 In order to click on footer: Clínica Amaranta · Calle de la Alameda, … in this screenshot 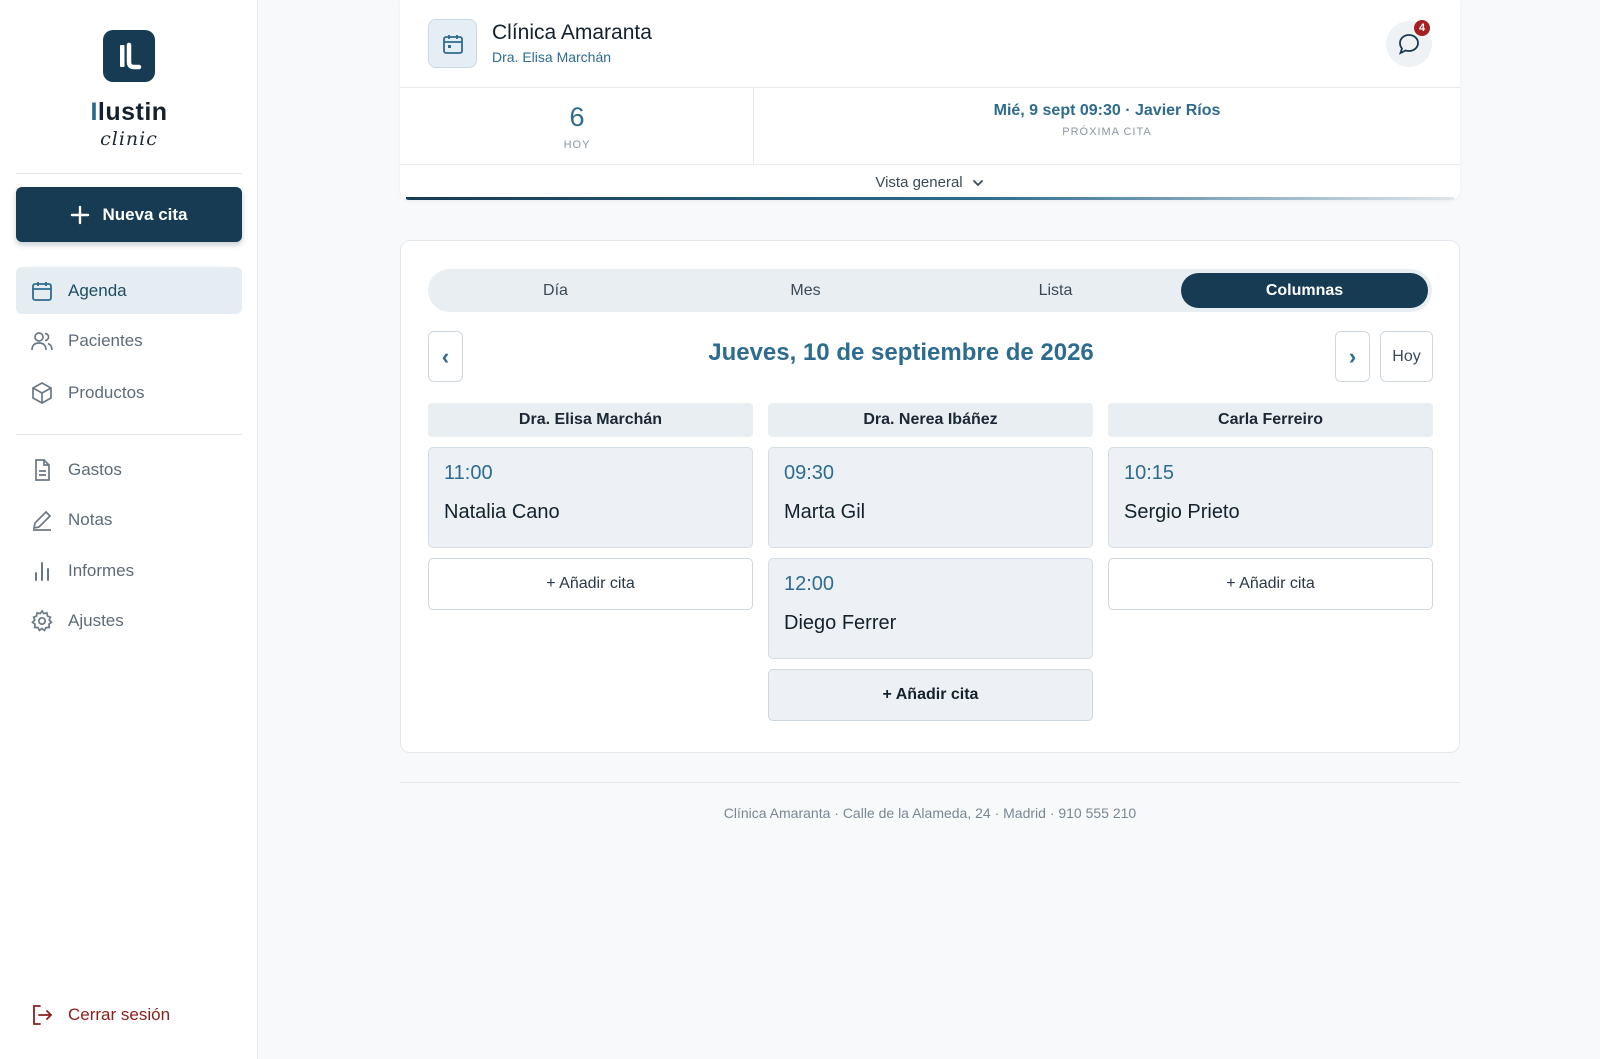, I will do `click(930, 813)`.